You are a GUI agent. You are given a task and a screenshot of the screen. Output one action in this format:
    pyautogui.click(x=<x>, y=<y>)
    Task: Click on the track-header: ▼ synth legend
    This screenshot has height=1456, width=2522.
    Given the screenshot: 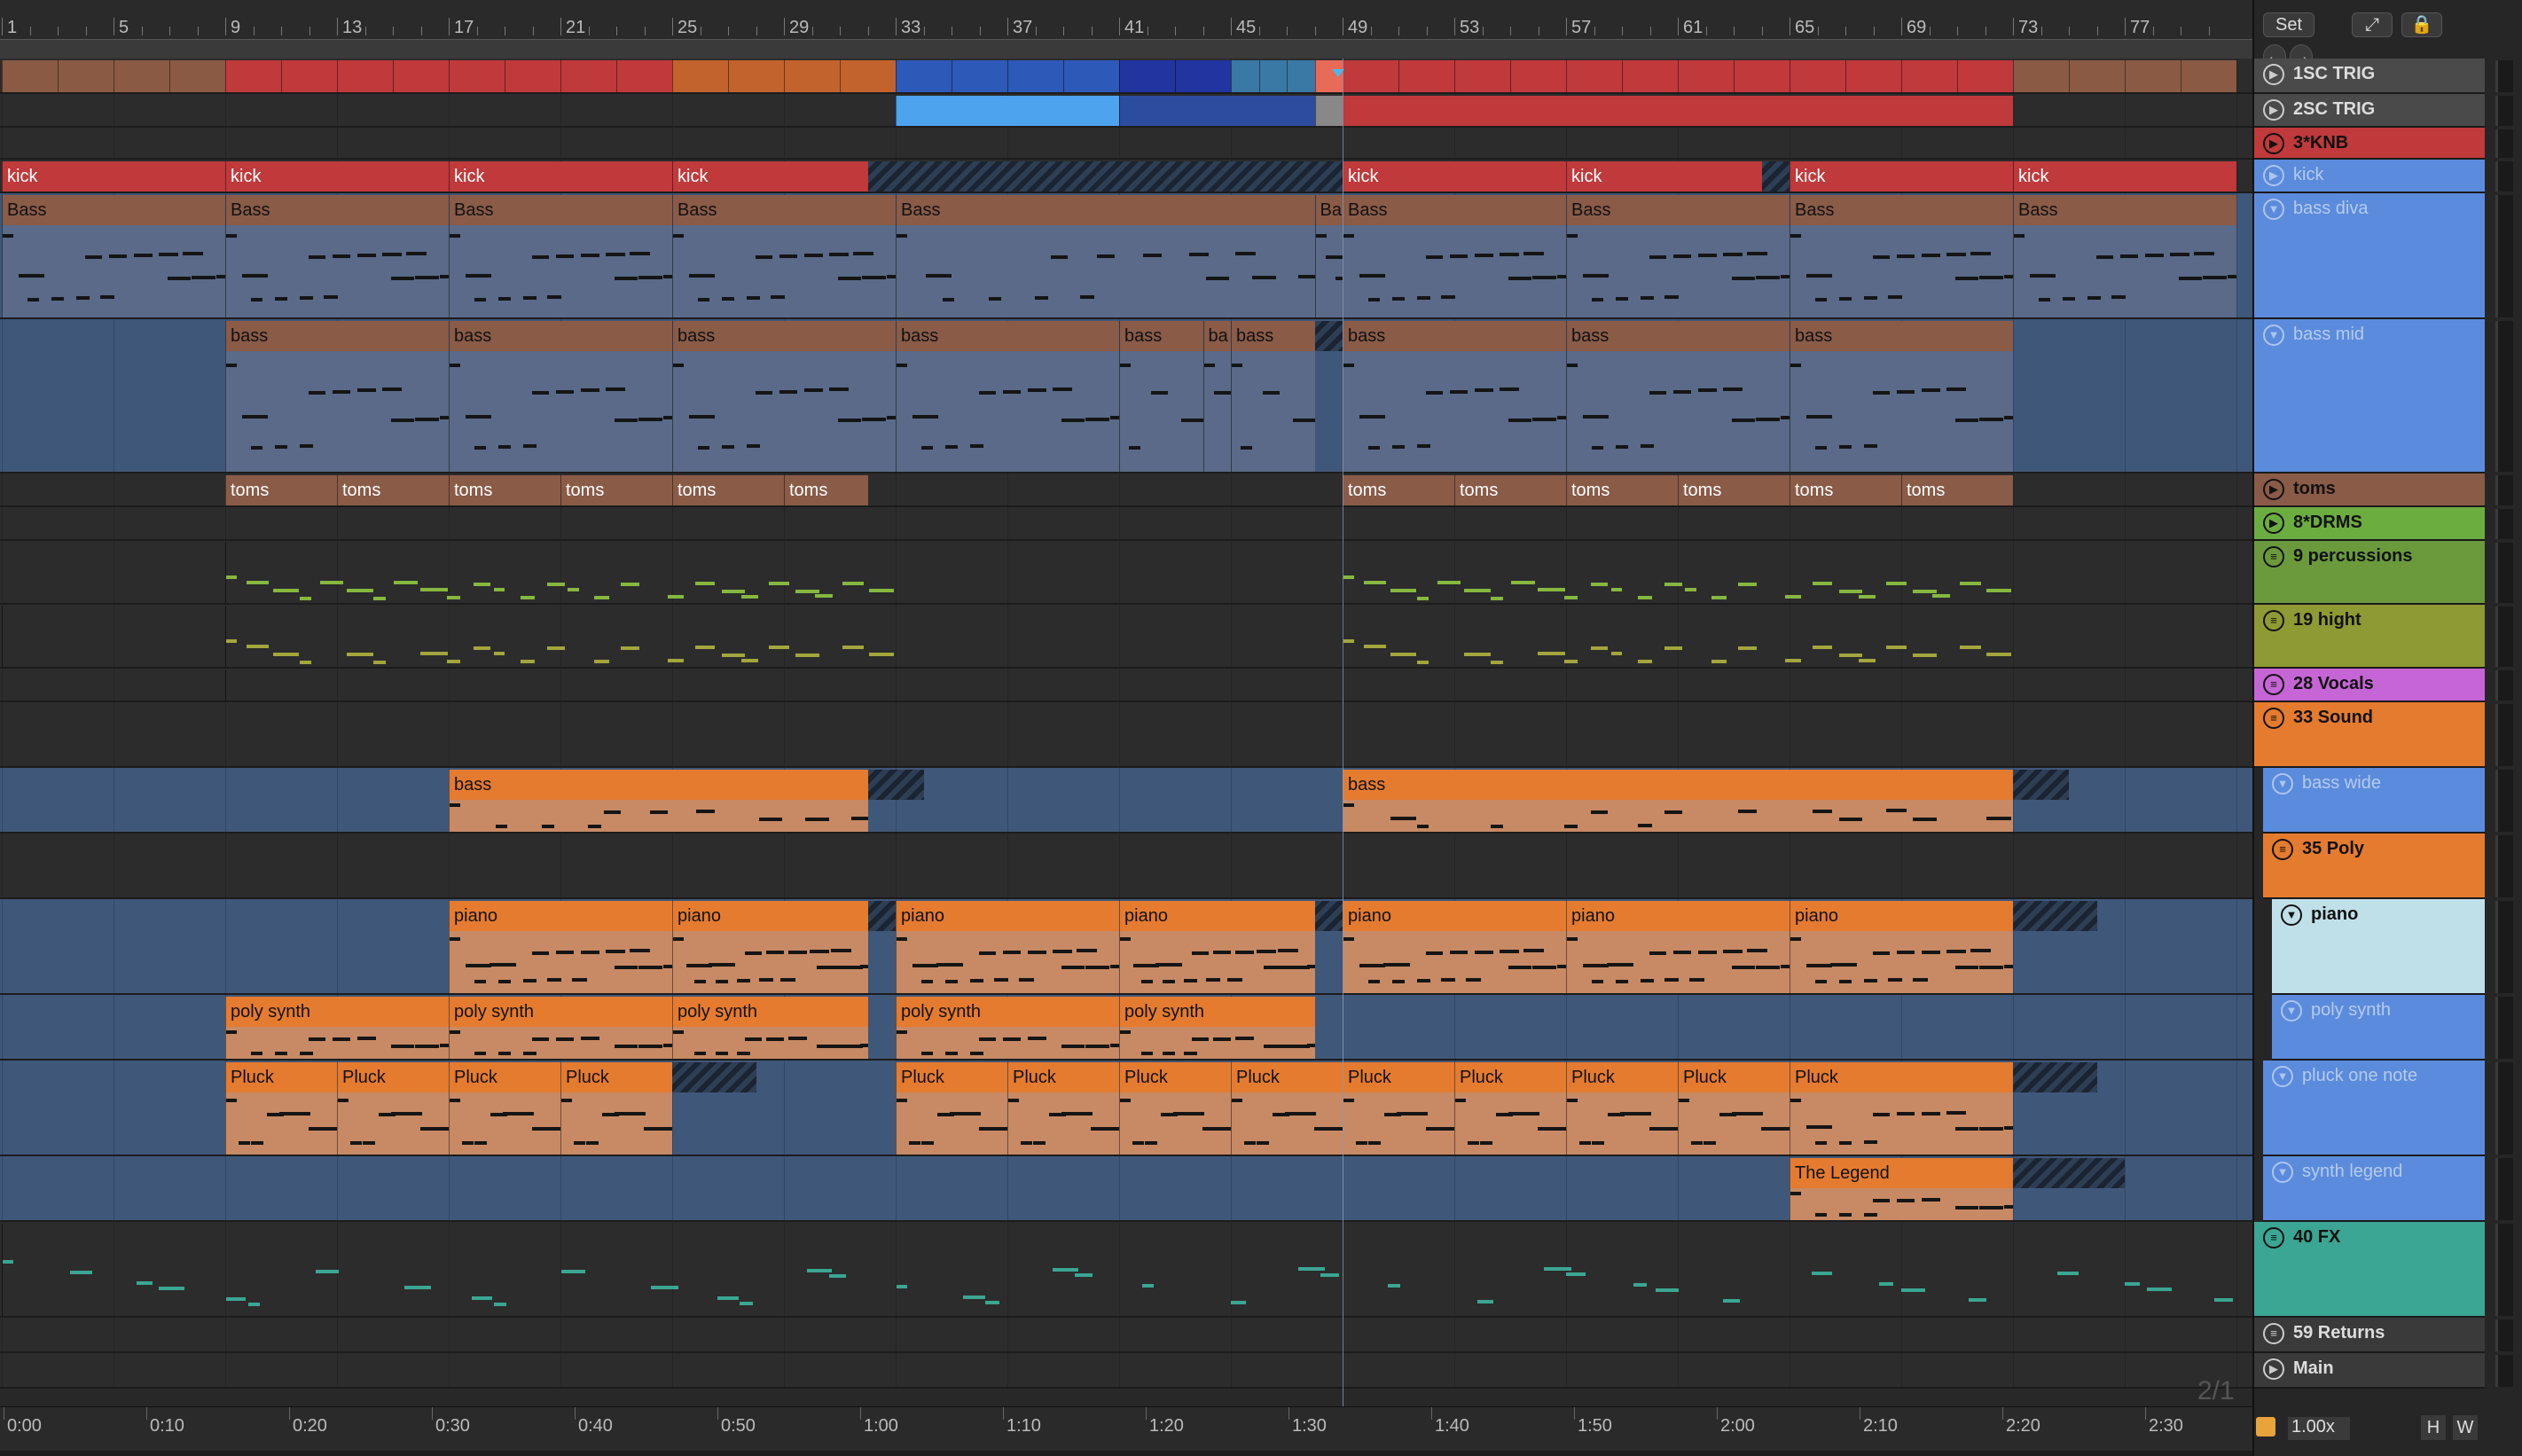 What is the action you would take?
    pyautogui.click(x=2374, y=1189)
    